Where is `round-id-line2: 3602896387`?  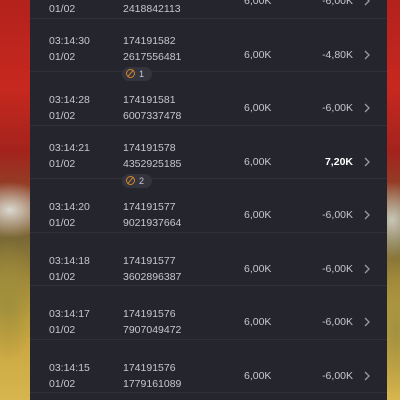 round-id-line2: 3602896387 is located at coordinates (152, 276).